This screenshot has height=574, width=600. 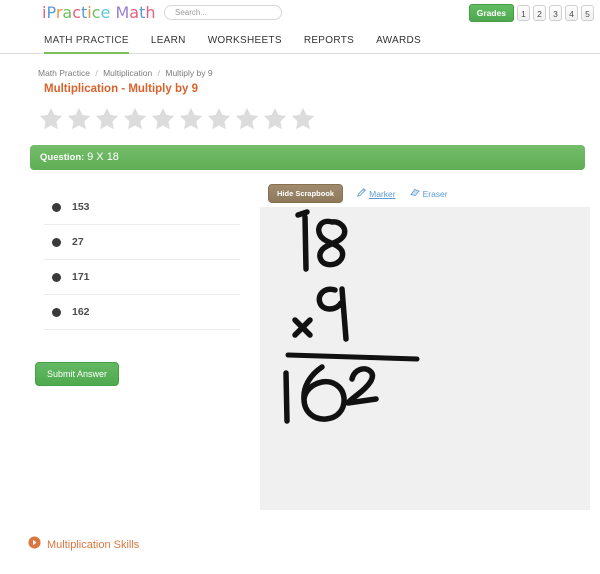 What do you see at coordinates (121, 89) in the screenshot?
I see `page-title: Multiplication - Multiply by 9` at bounding box center [121, 89].